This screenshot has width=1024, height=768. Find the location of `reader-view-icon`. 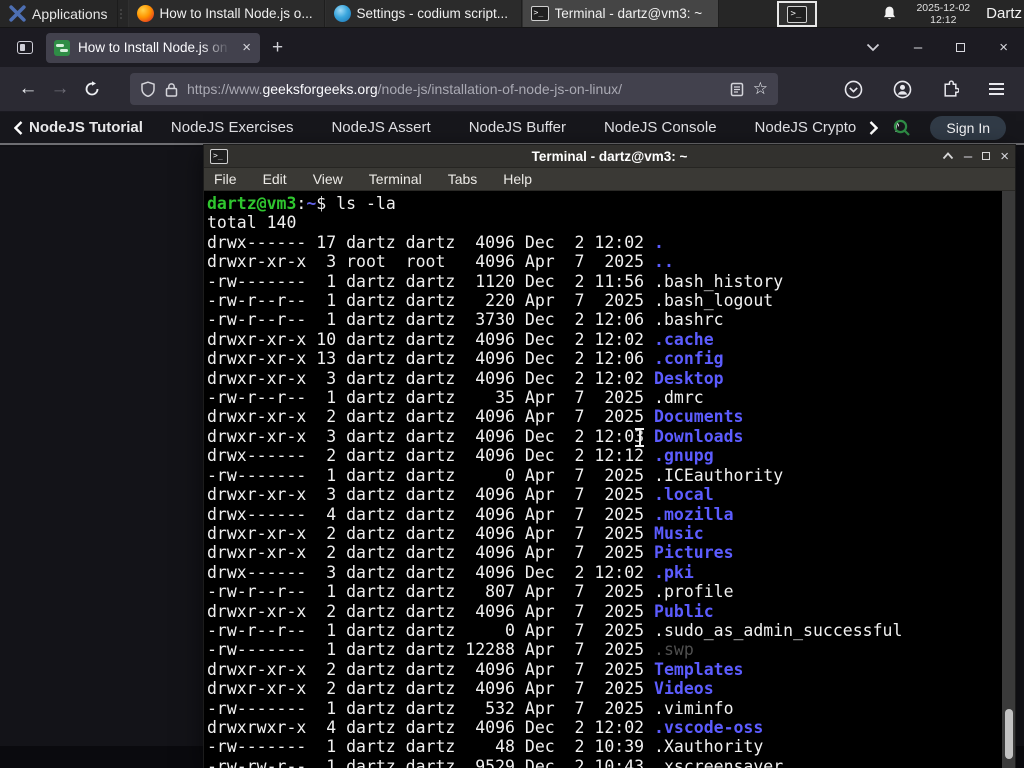

reader-view-icon is located at coordinates (737, 89).